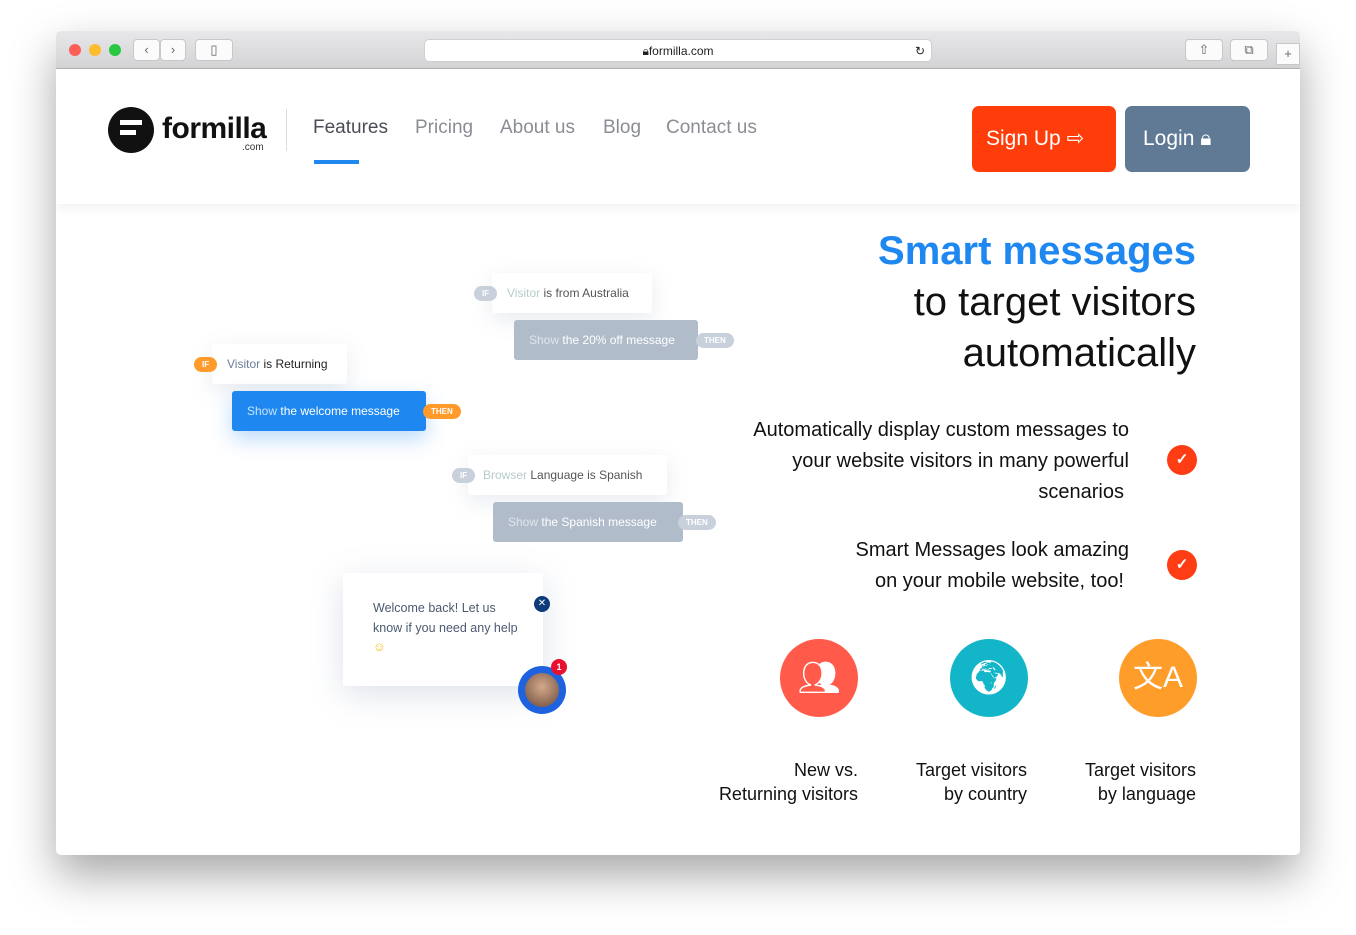 The width and height of the screenshot is (1356, 935). What do you see at coordinates (572, 293) in the screenshot?
I see `rule-condition-card: Visitor is from Australia` at bounding box center [572, 293].